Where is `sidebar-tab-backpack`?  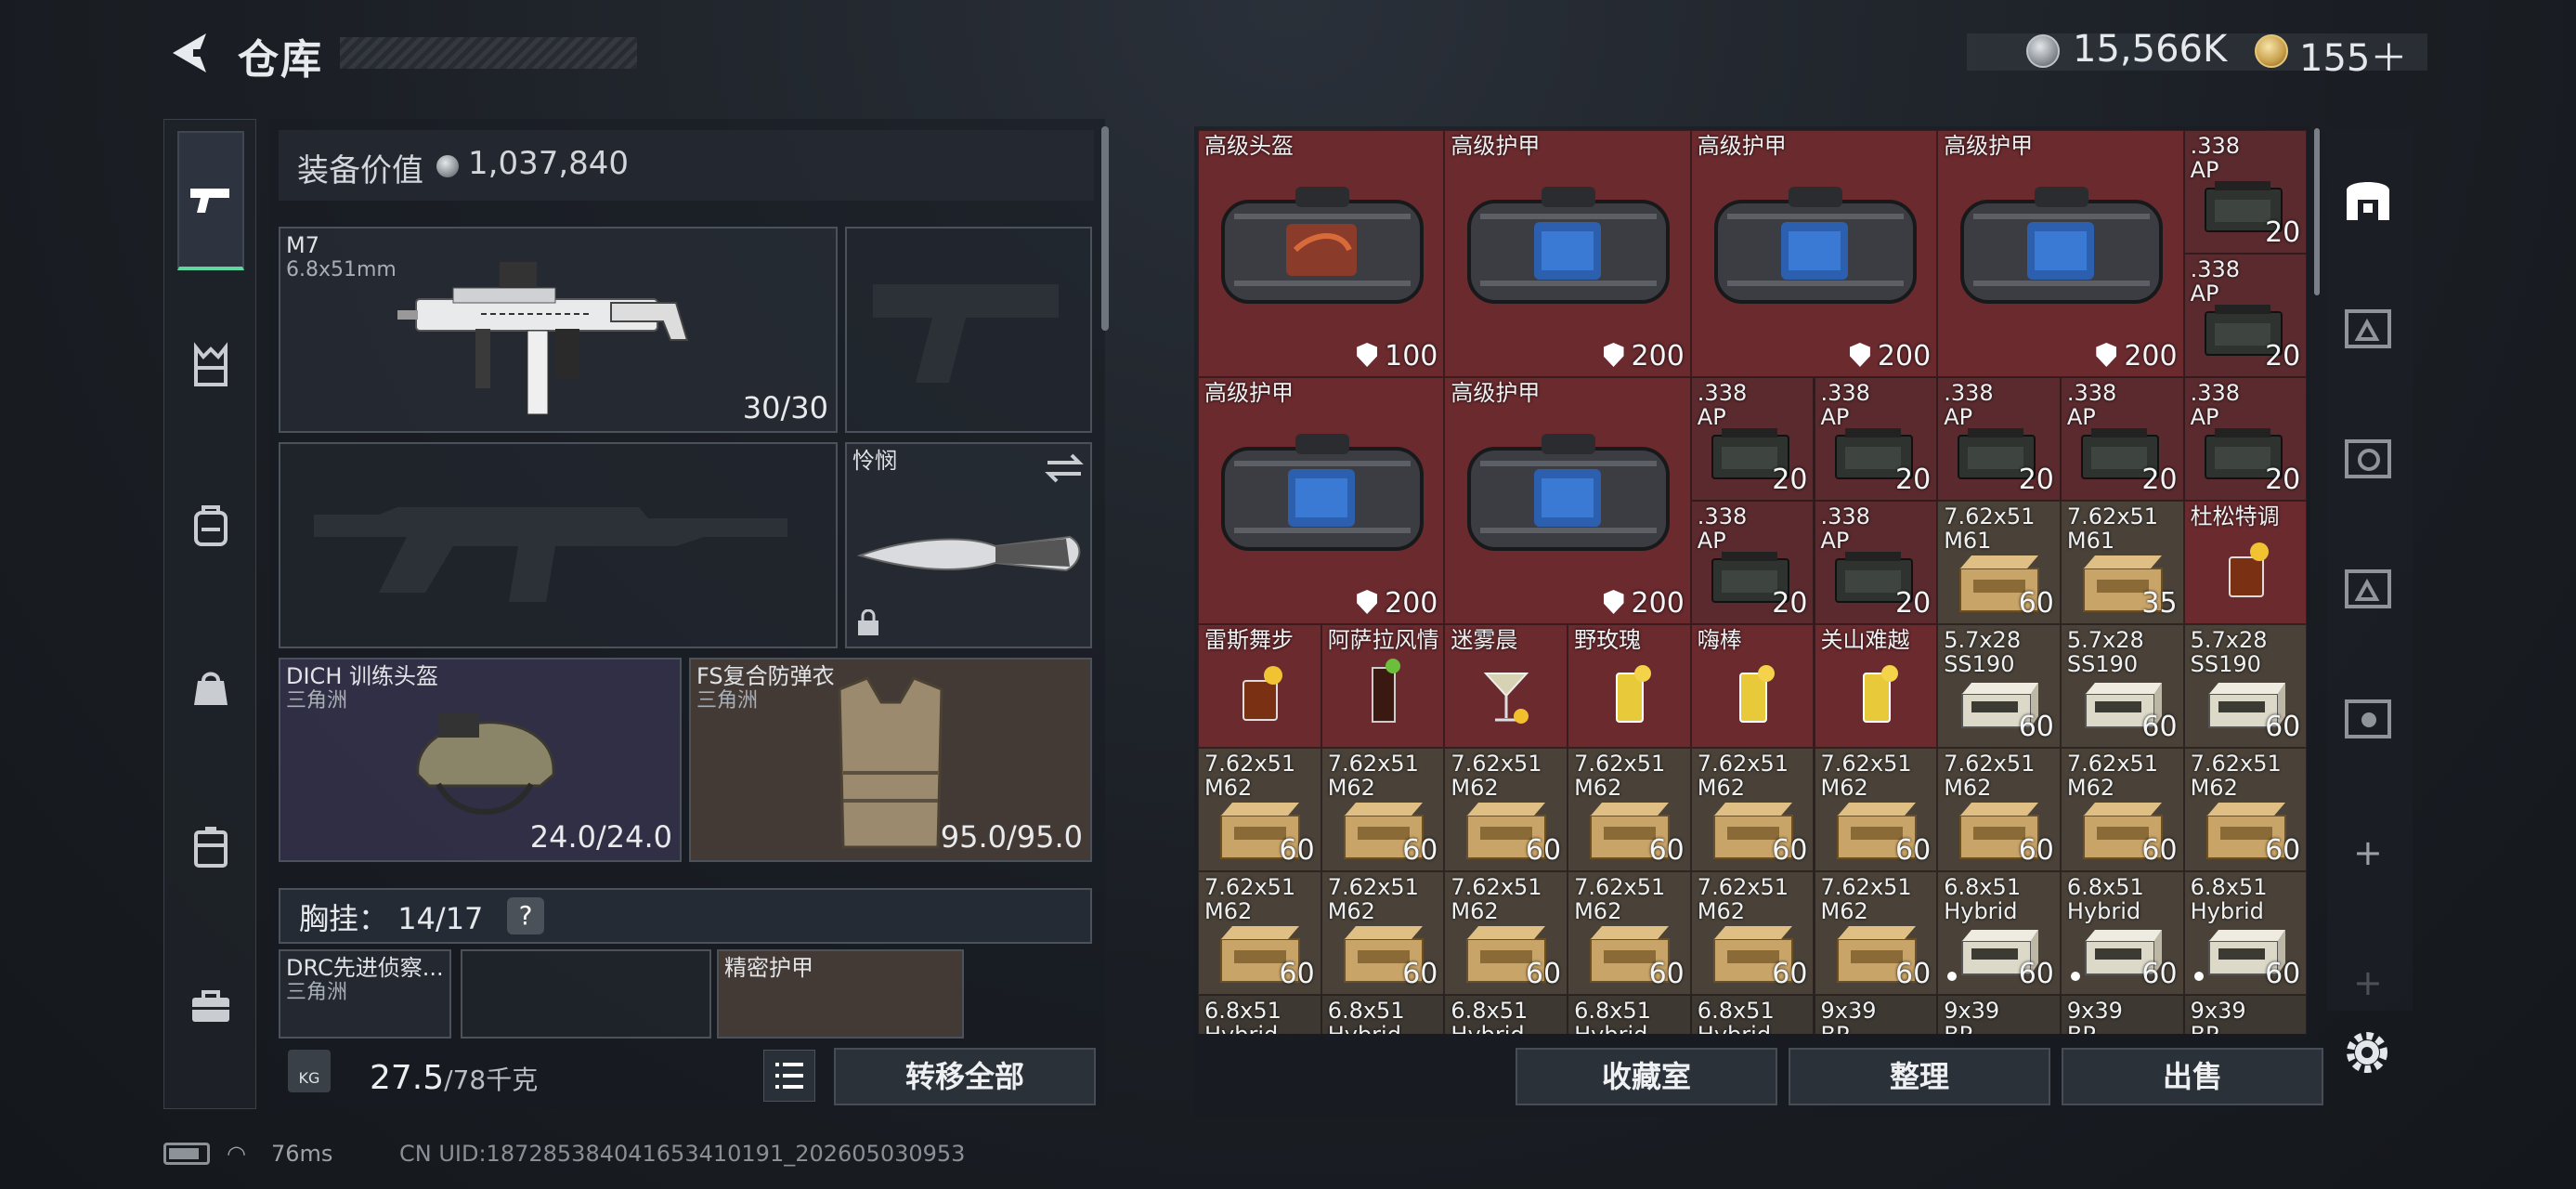 sidebar-tab-backpack is located at coordinates (210, 526).